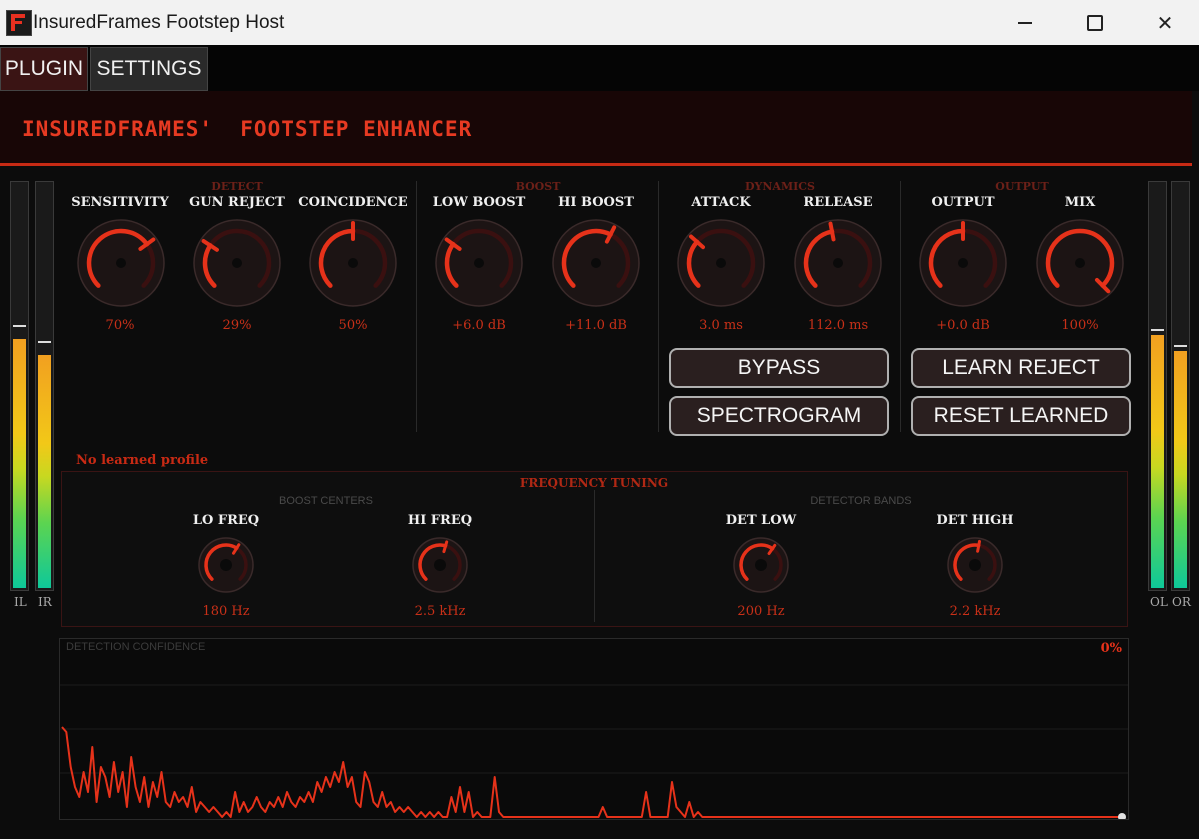 The width and height of the screenshot is (1199, 839). I want to click on sensitivity-knob, so click(121, 263).